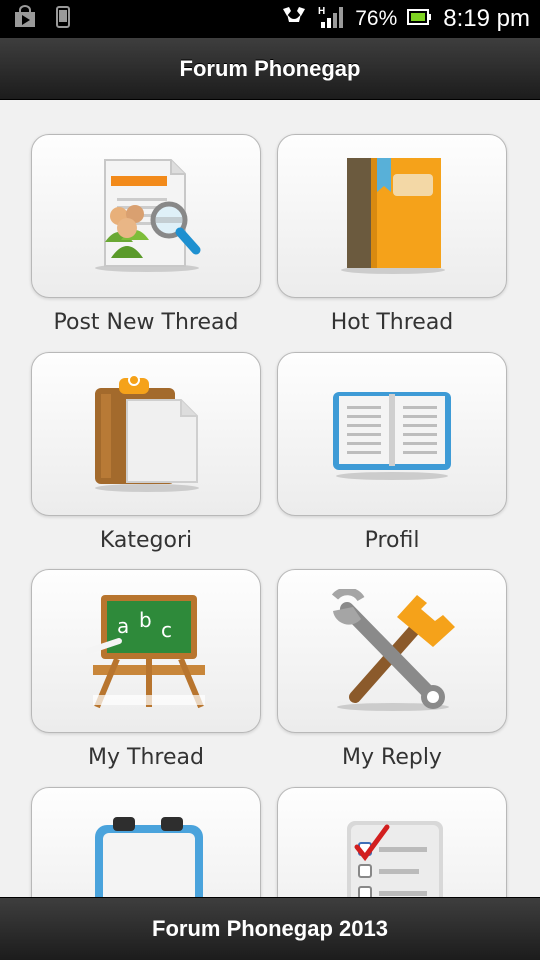 Image resolution: width=540 pixels, height=960 pixels. What do you see at coordinates (146, 757) in the screenshot?
I see `menu-item-label: My Thread` at bounding box center [146, 757].